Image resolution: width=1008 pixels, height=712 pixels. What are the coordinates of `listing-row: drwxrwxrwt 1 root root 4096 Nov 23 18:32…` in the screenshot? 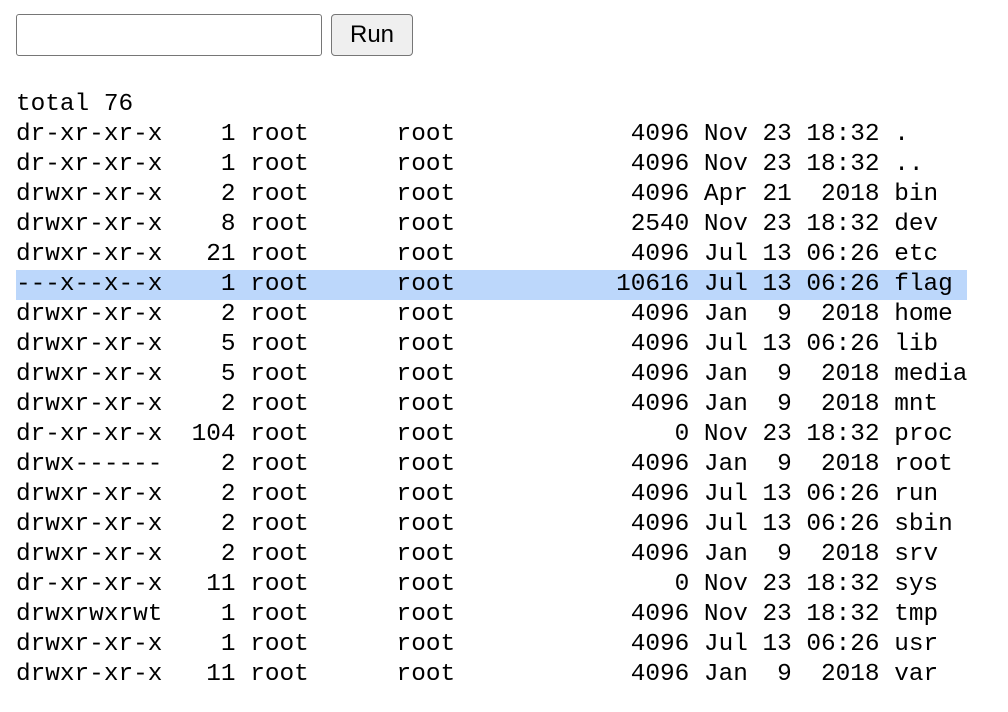 It's located at (477, 614).